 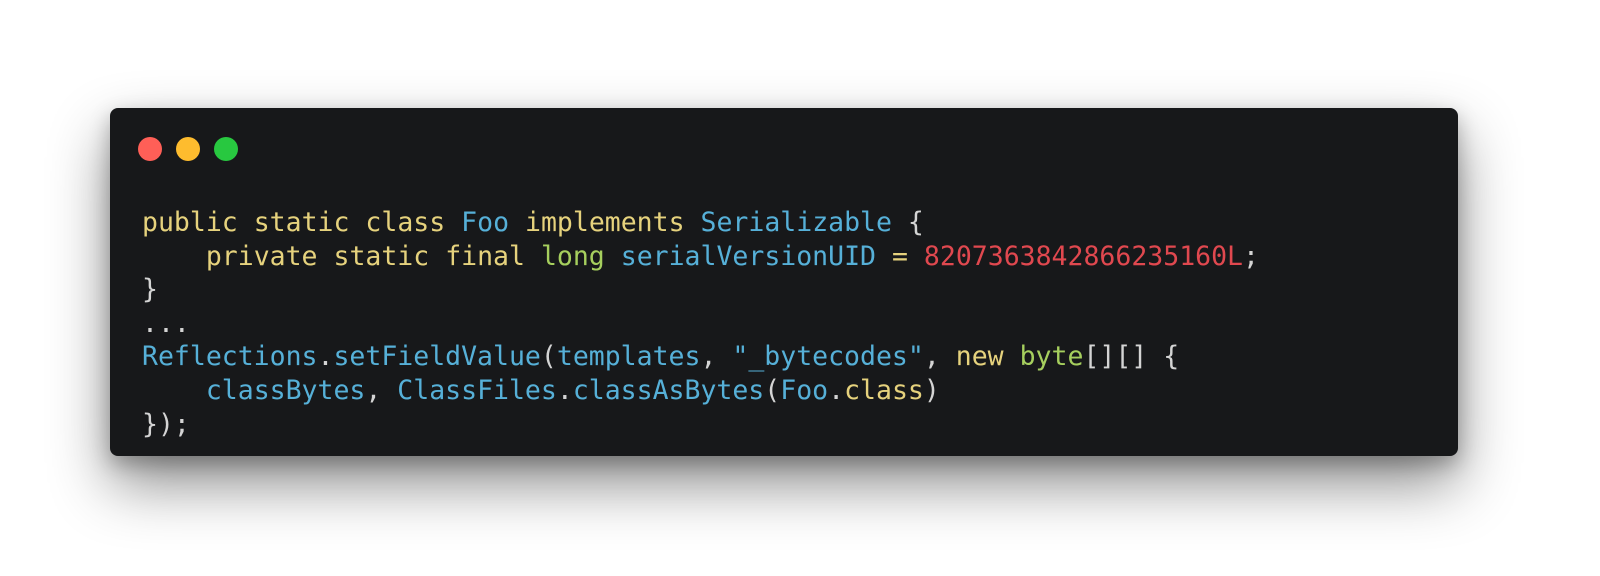 What do you see at coordinates (907, 222) in the screenshot?
I see `code-token-plain: {` at bounding box center [907, 222].